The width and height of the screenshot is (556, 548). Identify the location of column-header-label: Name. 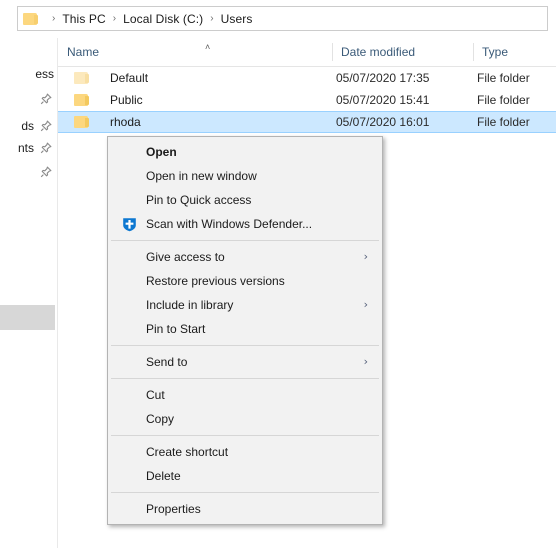
(83, 52).